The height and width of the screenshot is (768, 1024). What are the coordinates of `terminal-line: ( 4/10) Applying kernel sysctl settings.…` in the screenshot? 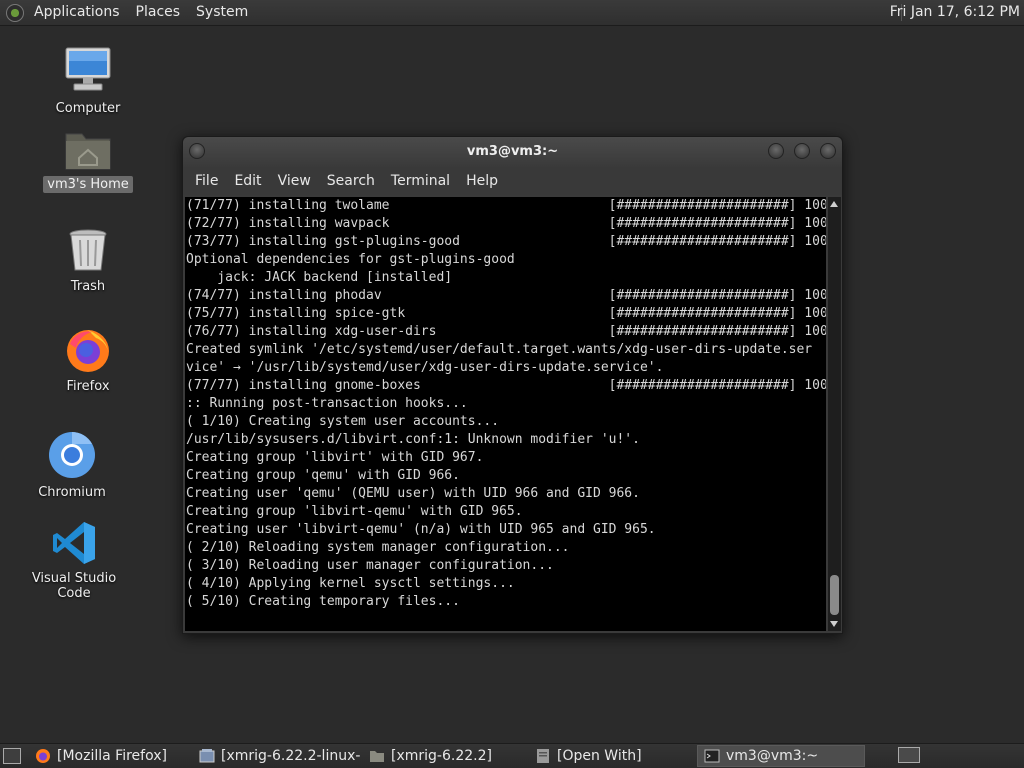 It's located at (350, 583).